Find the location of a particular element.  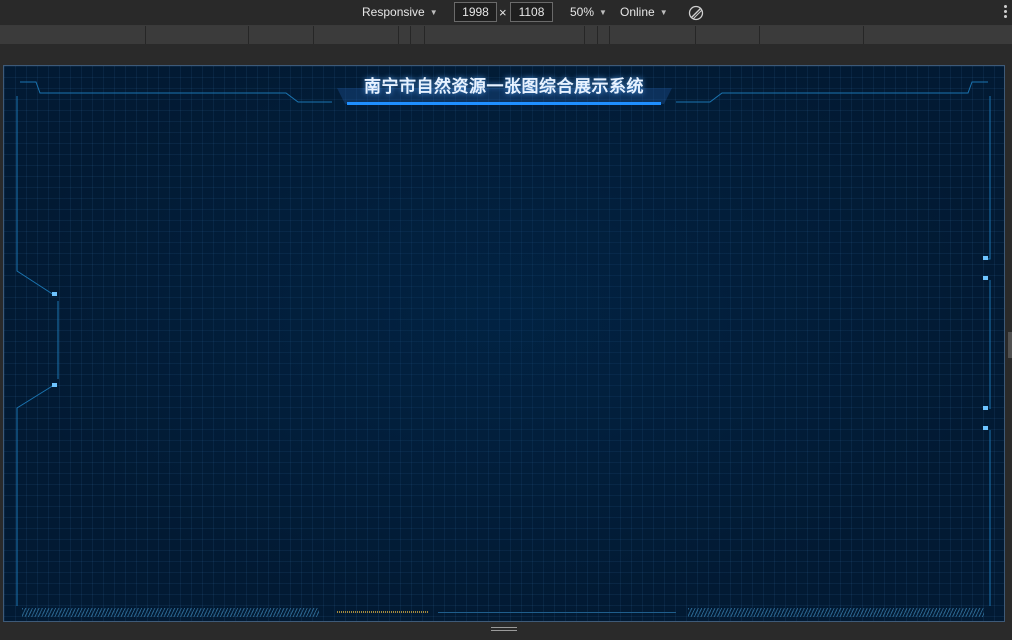

viewport-side-resize-handle is located at coordinates (1010, 345).